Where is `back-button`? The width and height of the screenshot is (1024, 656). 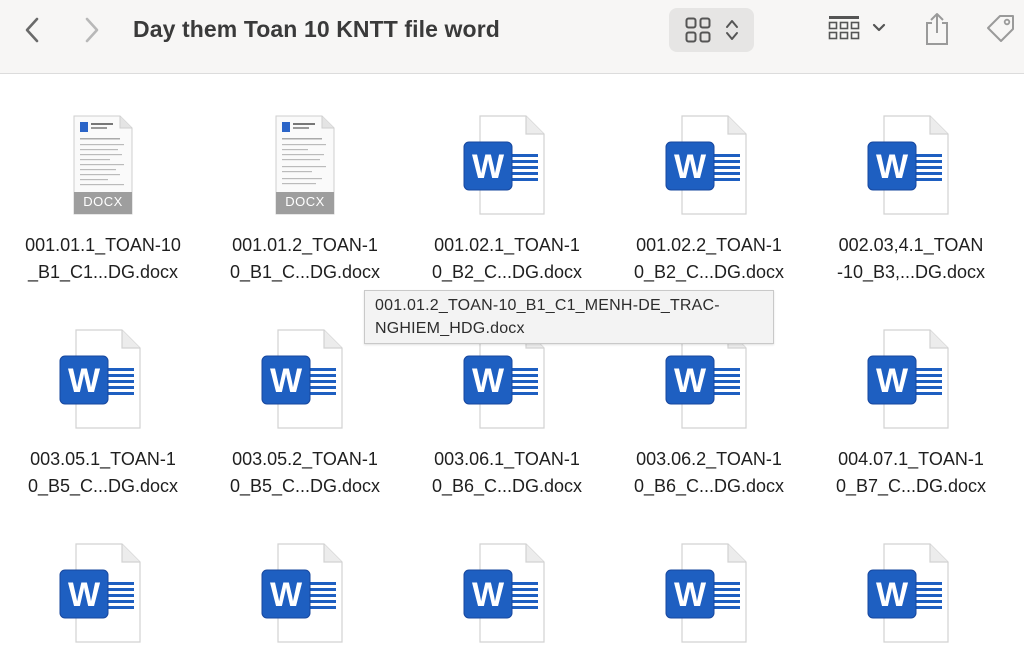 back-button is located at coordinates (32, 30).